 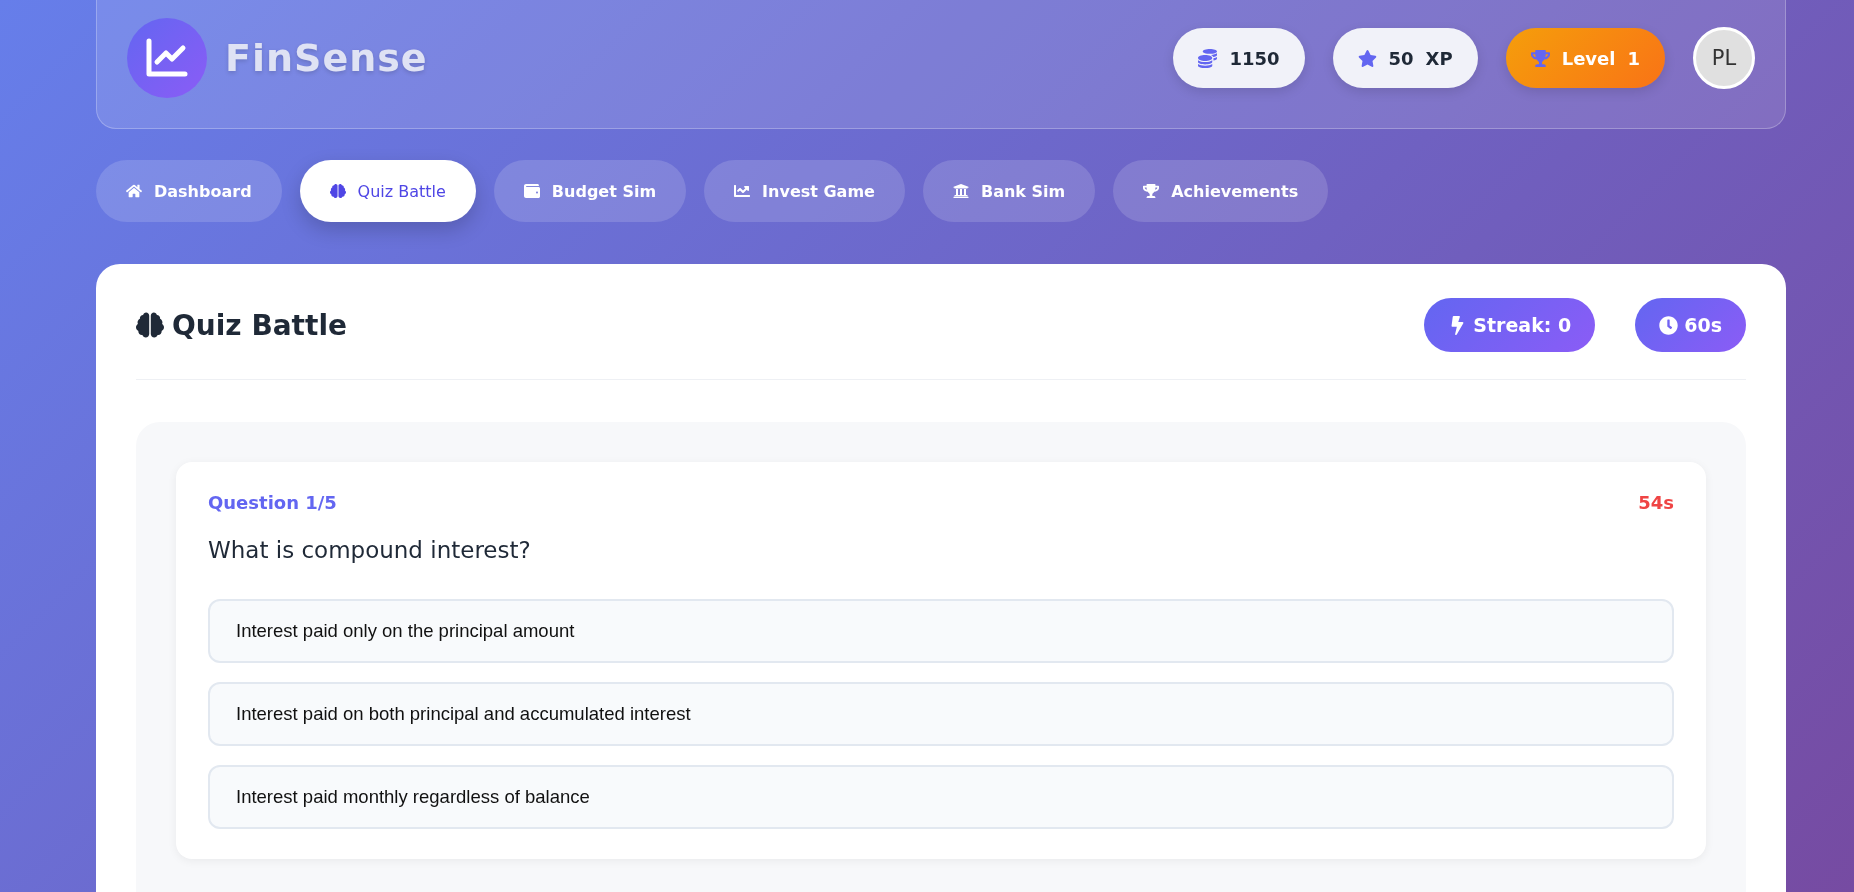 I want to click on level-value: 1, so click(x=1633, y=58).